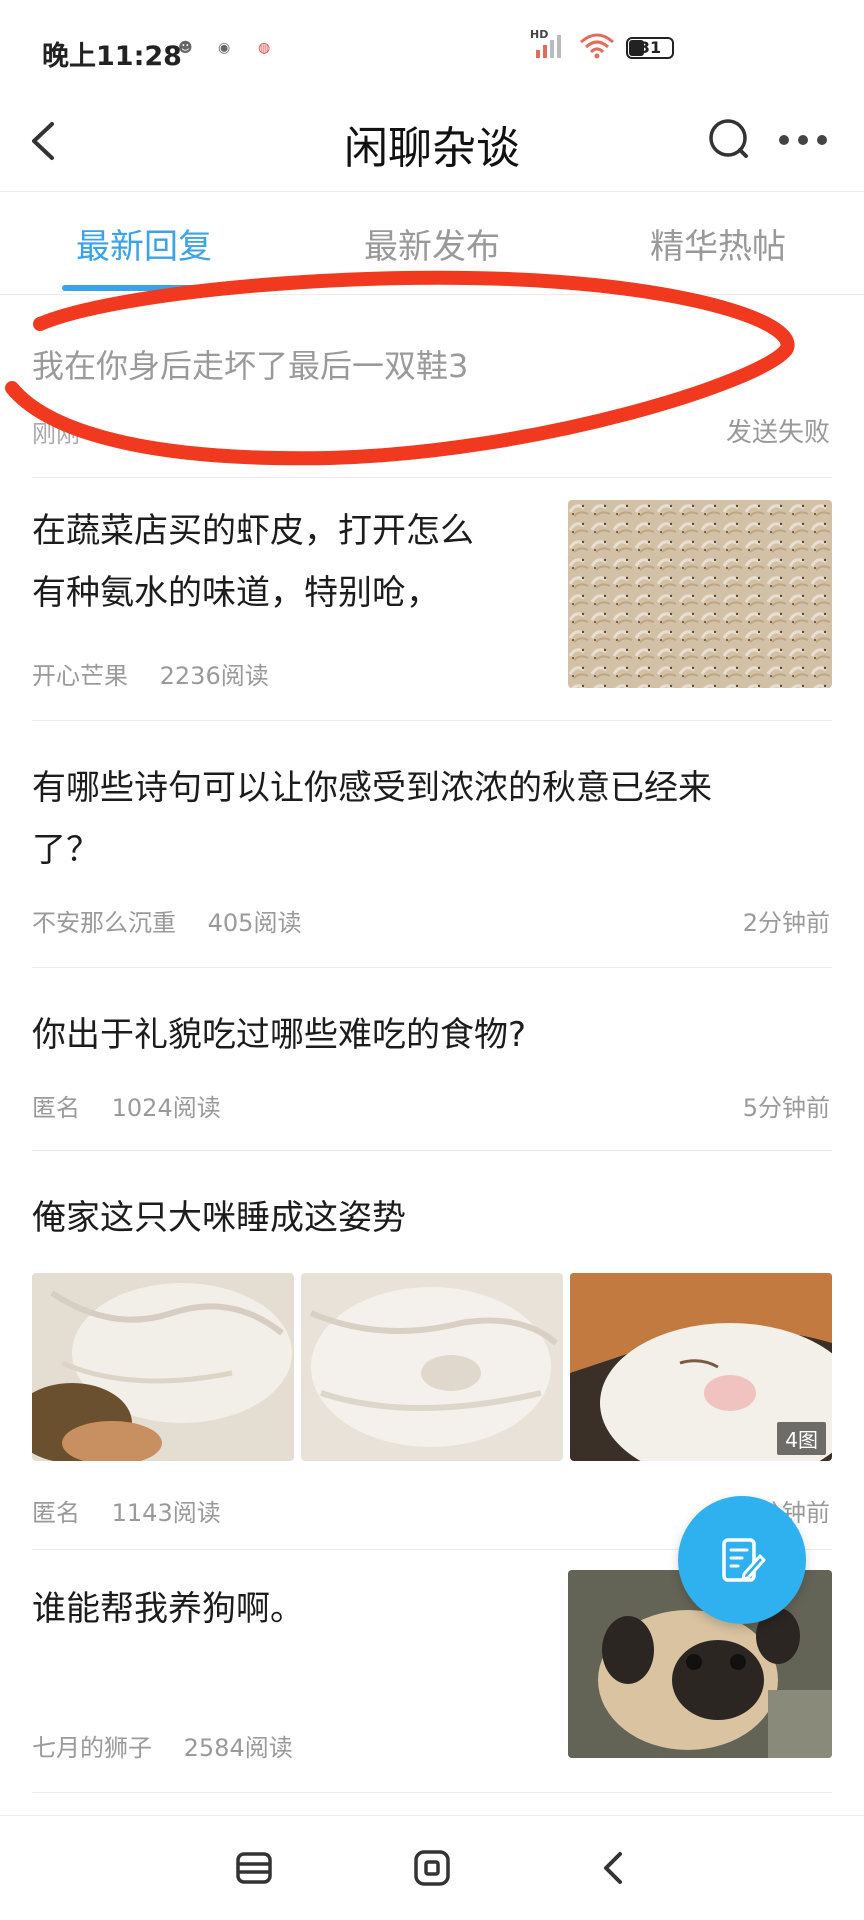 The width and height of the screenshot is (864, 1920). I want to click on app-notification-icon: ☻, so click(185, 48).